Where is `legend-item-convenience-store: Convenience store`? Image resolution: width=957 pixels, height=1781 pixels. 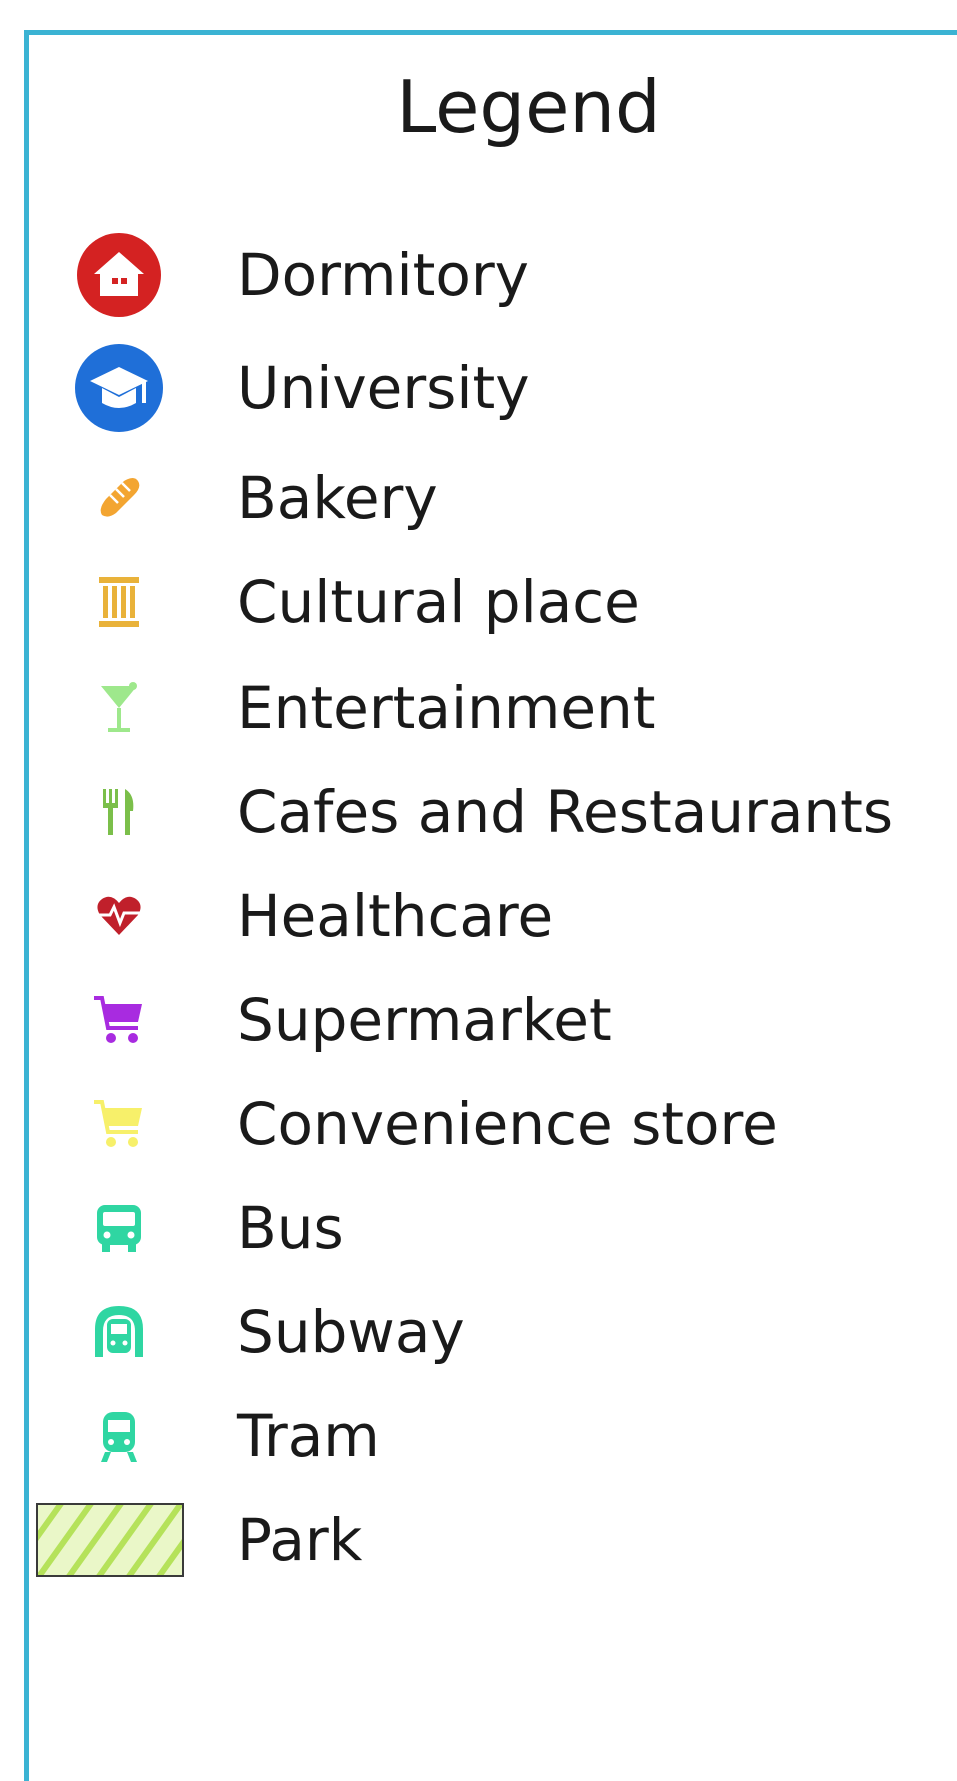
legend-item-convenience-store: Convenience store is located at coordinates (493, 1124).